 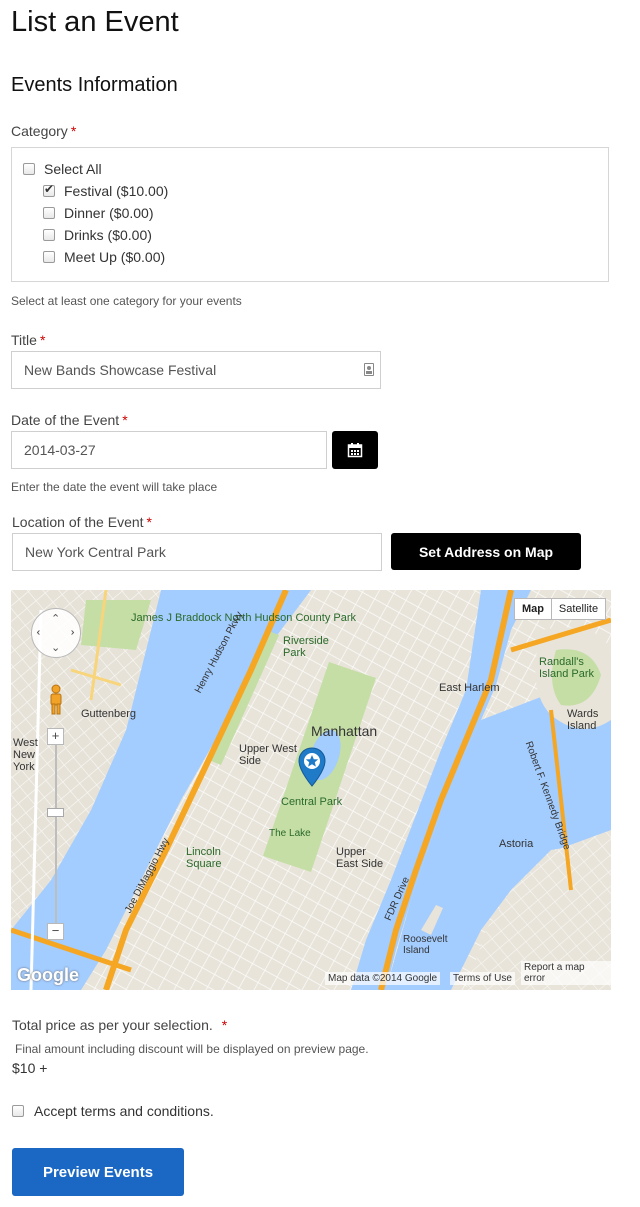 What do you see at coordinates (268, 755) in the screenshot?
I see `map-label-upper-west-side: Upper West Side` at bounding box center [268, 755].